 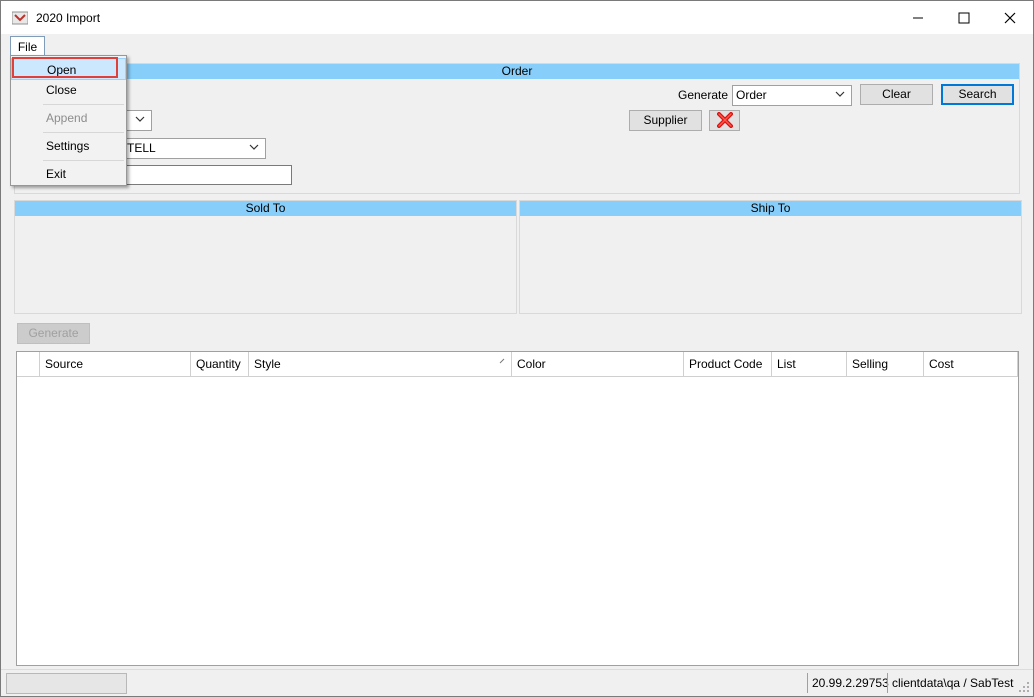 What do you see at coordinates (28, 364) in the screenshot?
I see `row-header-column` at bounding box center [28, 364].